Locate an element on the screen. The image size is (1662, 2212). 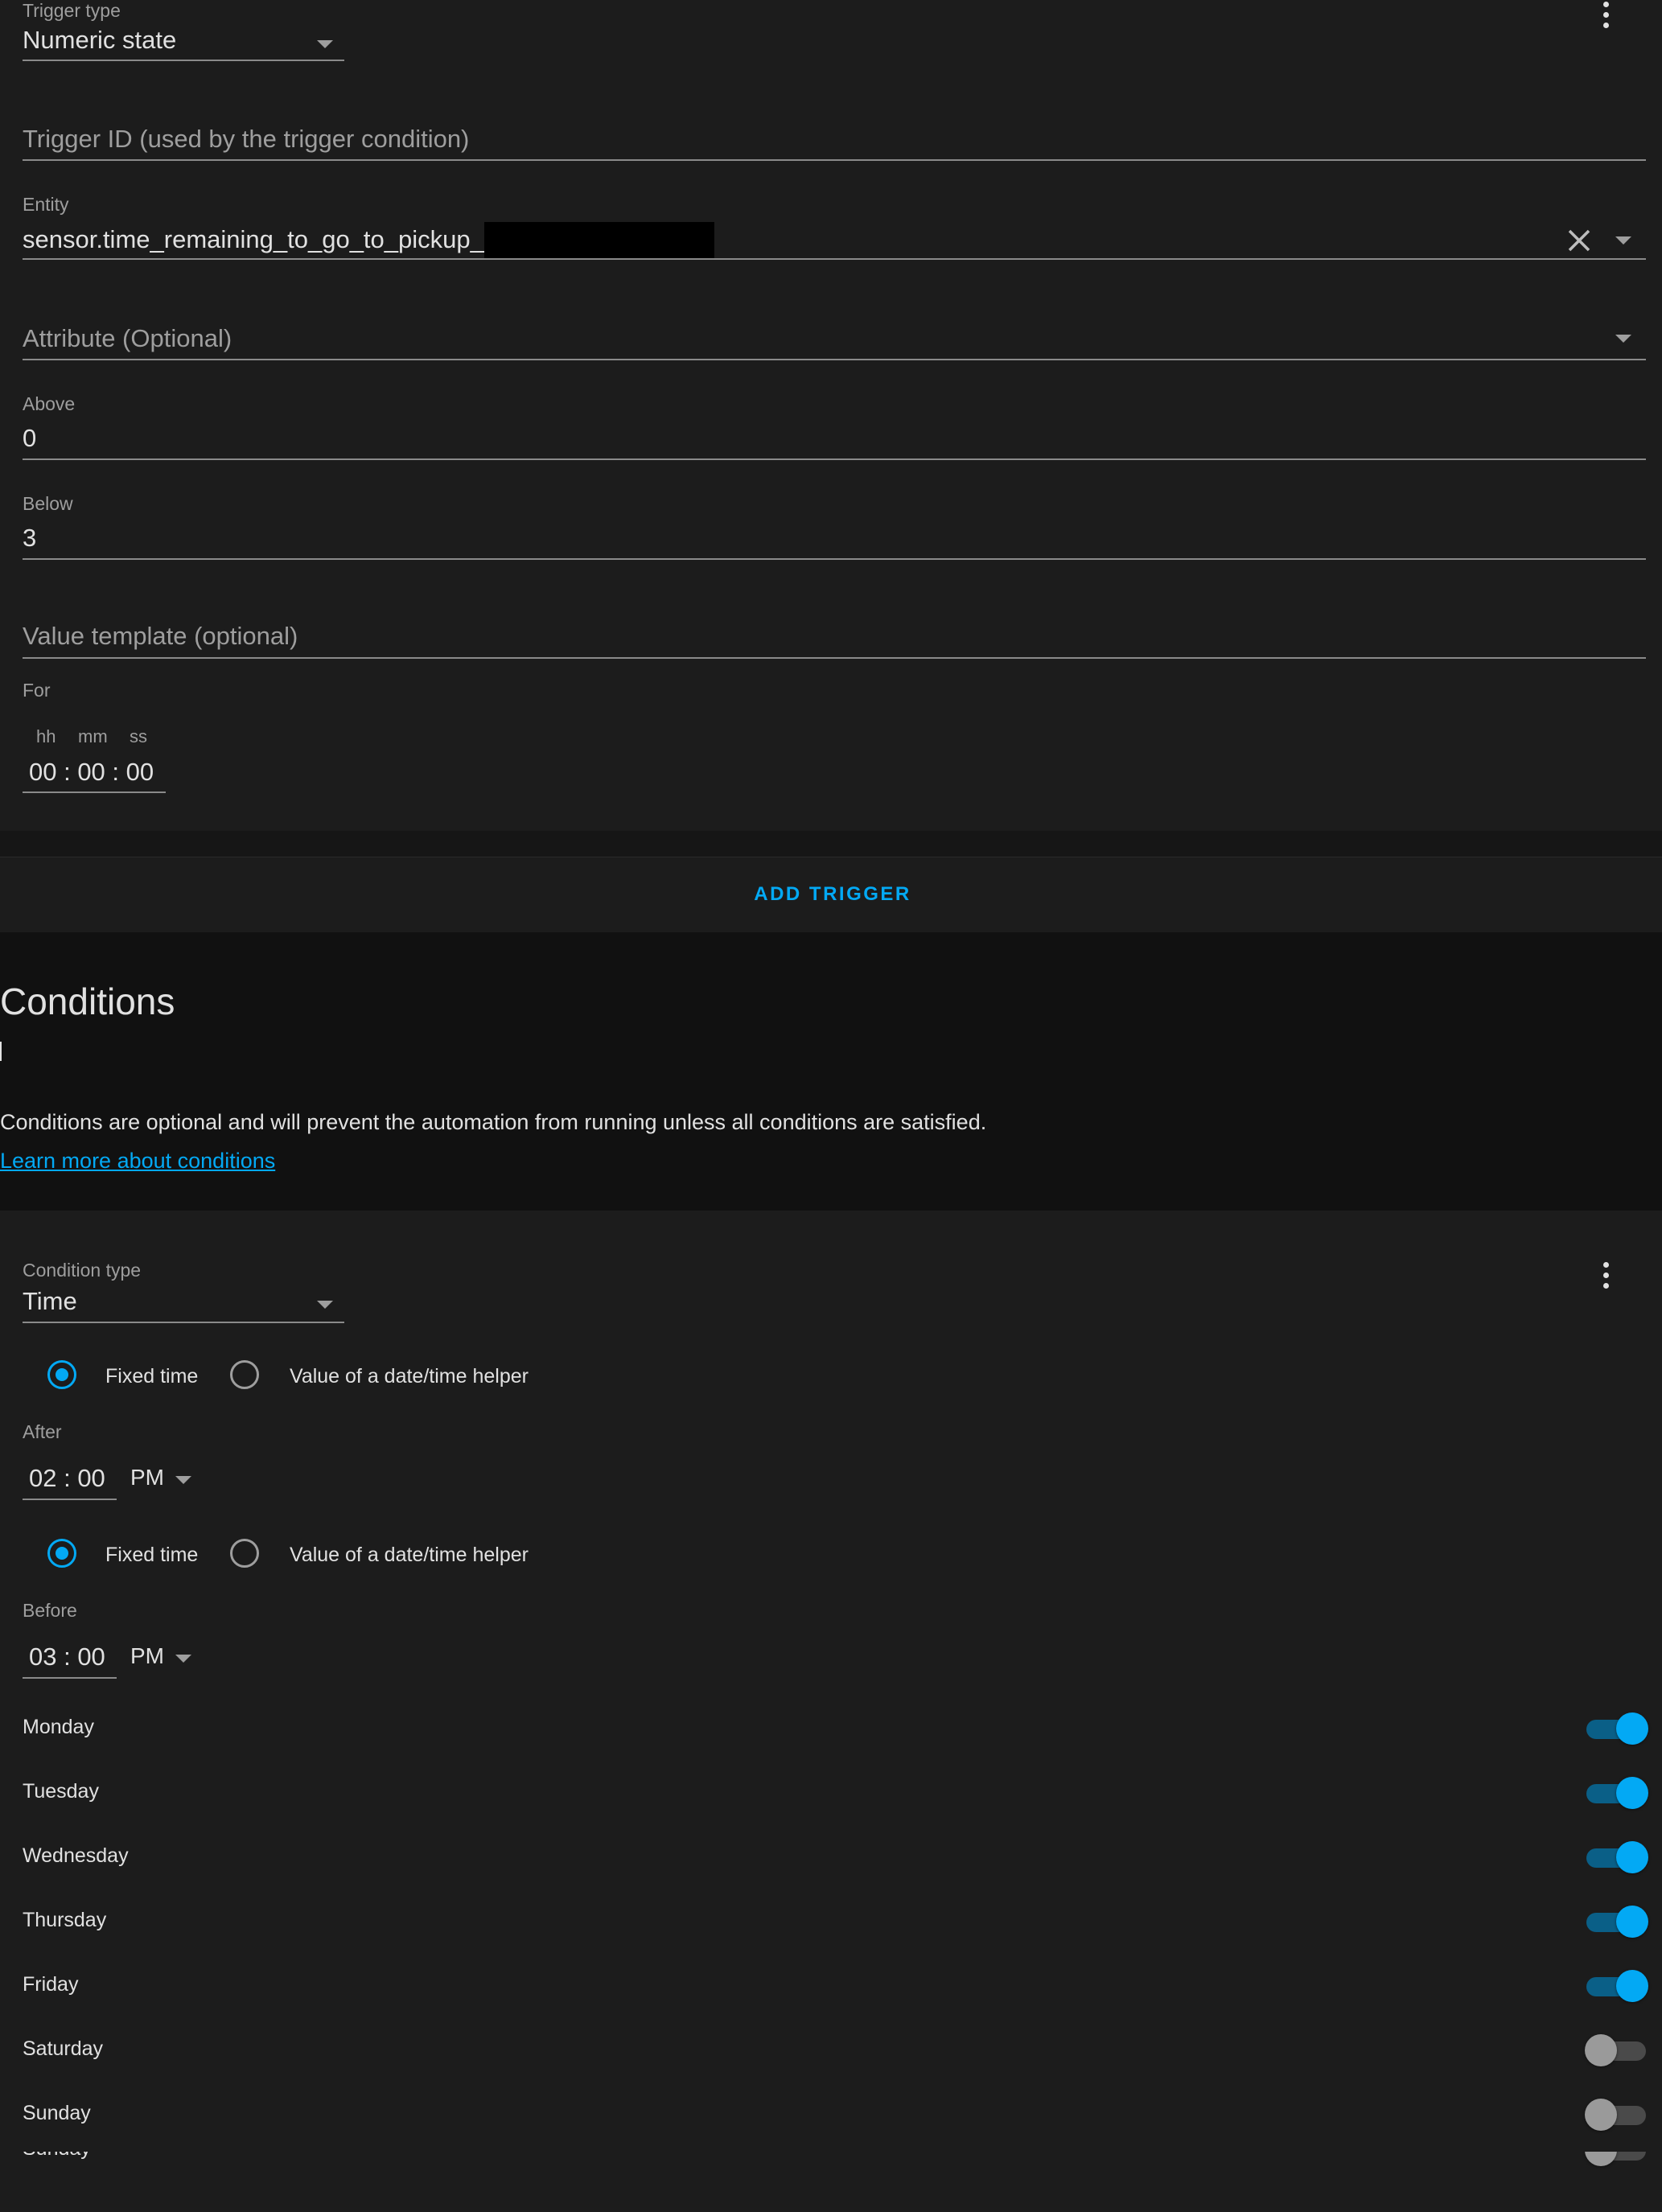
conditions-heading: Conditions is located at coordinates (87, 1001).